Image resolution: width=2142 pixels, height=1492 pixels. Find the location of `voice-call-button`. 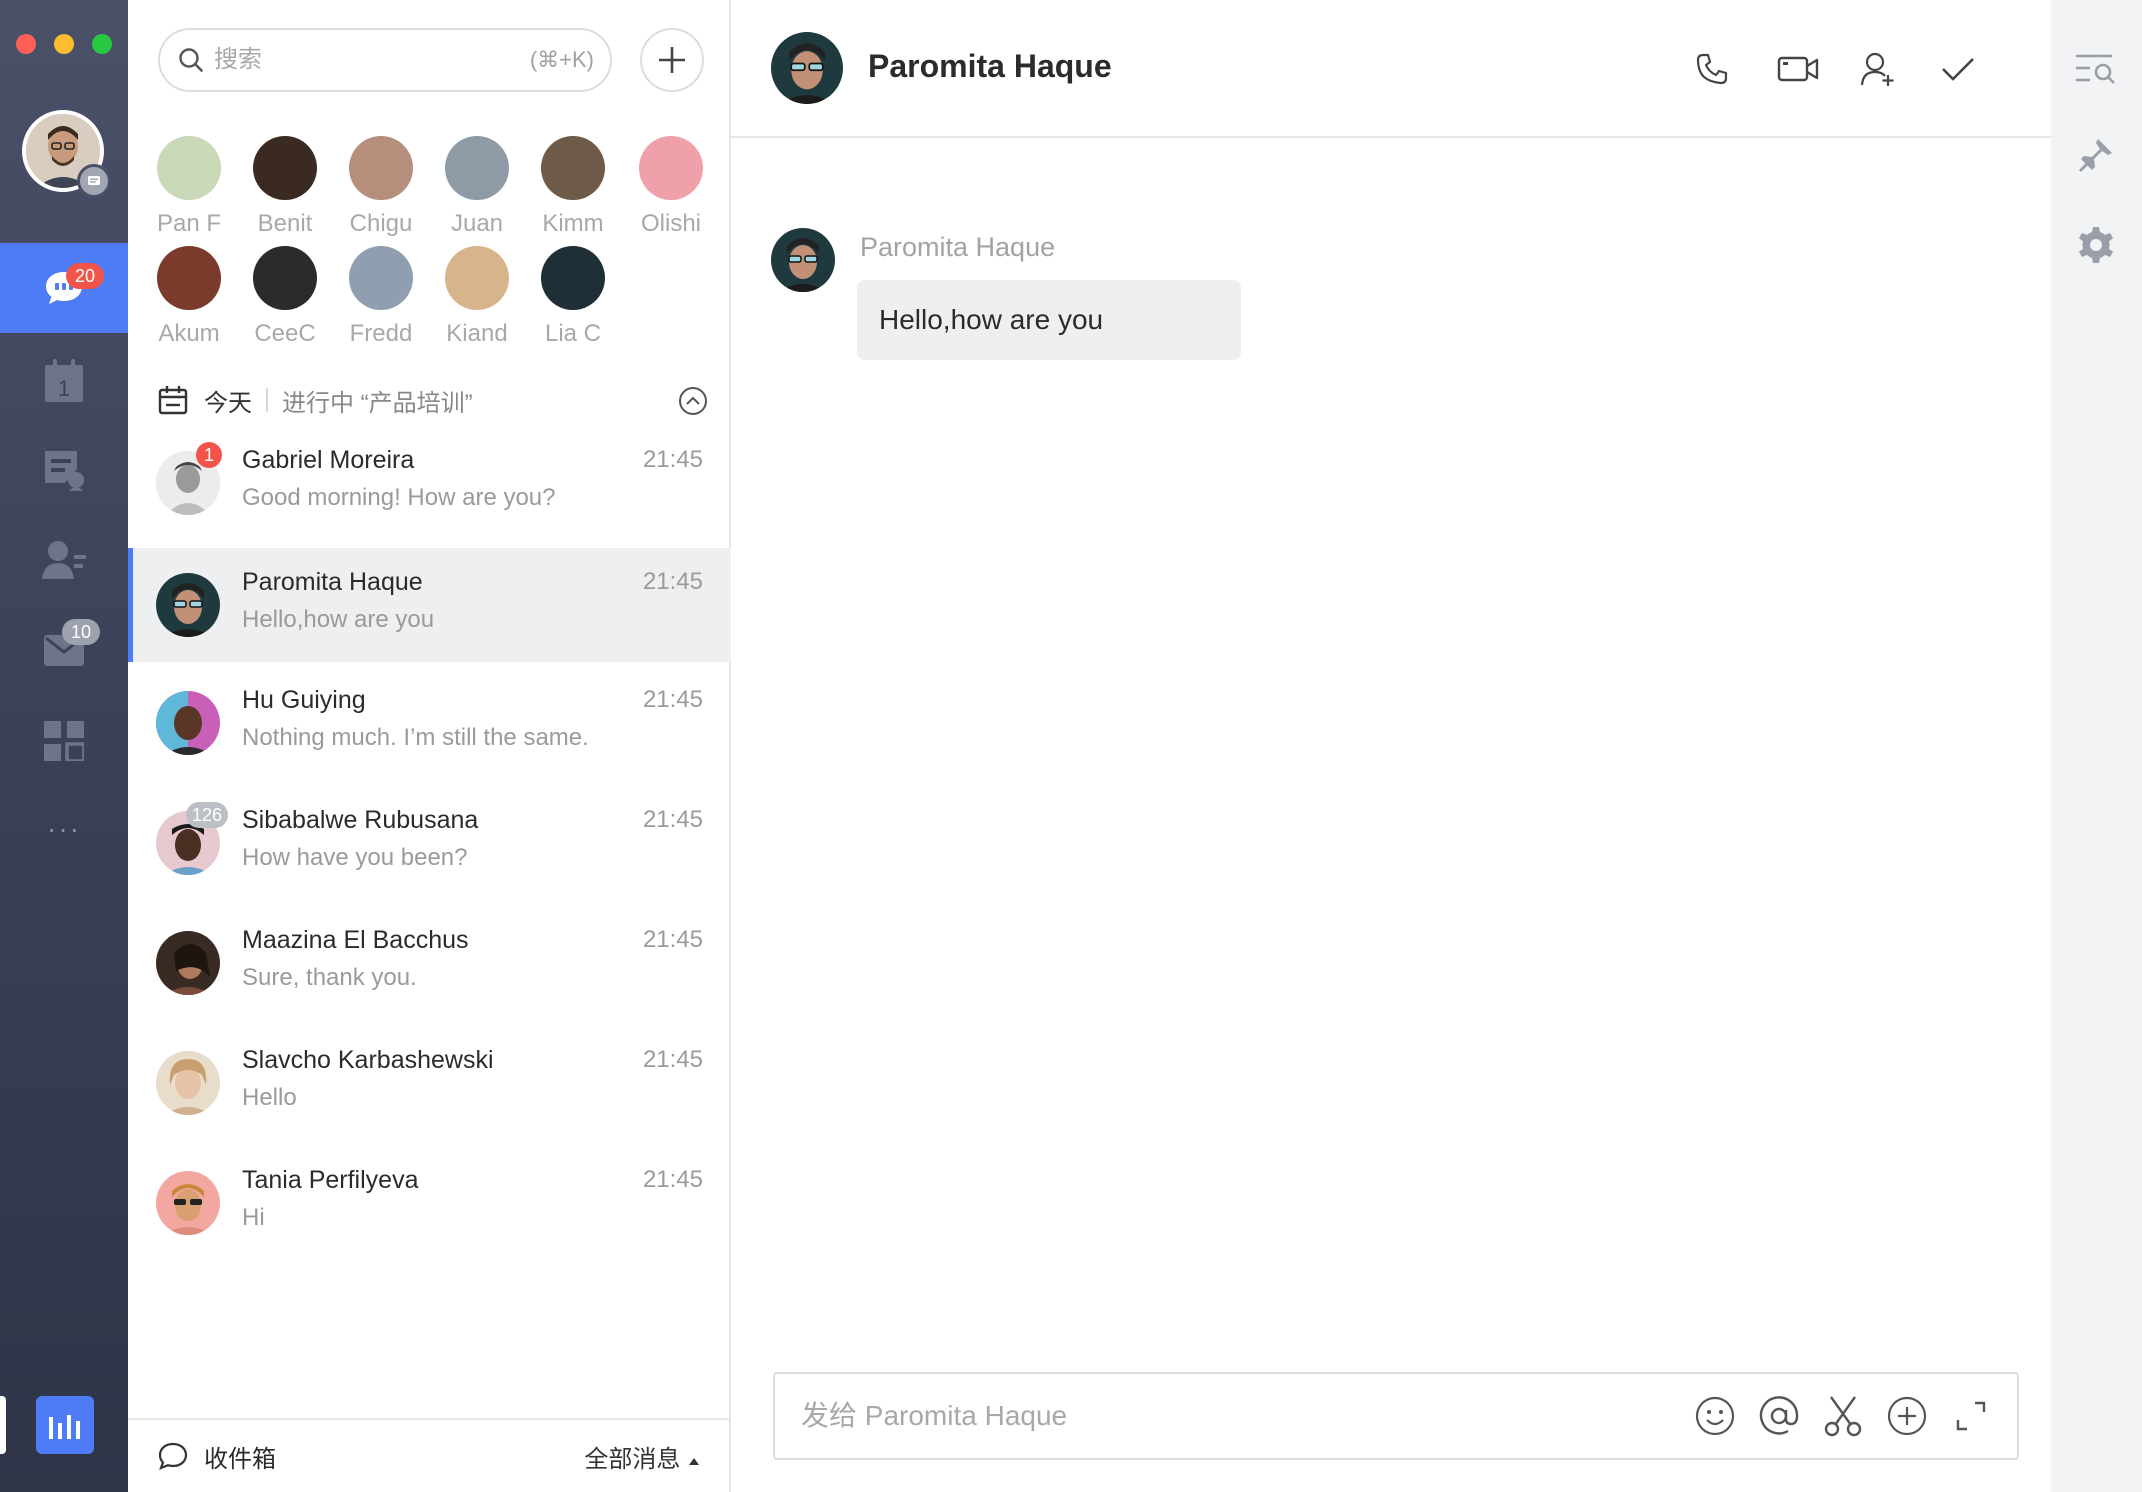

voice-call-button is located at coordinates (1712, 69).